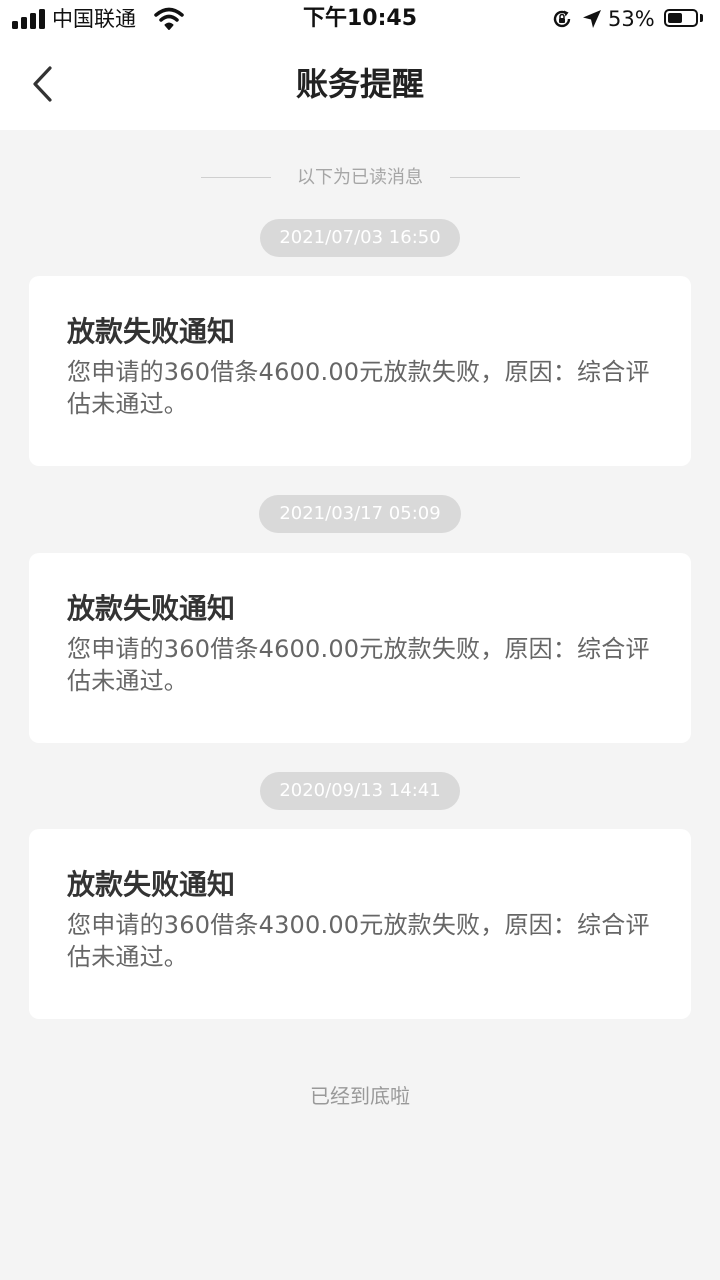 This screenshot has width=720, height=1280. Describe the element at coordinates (360, 238) in the screenshot. I see `message-timestamp: 2021/07/03 16:50` at that location.